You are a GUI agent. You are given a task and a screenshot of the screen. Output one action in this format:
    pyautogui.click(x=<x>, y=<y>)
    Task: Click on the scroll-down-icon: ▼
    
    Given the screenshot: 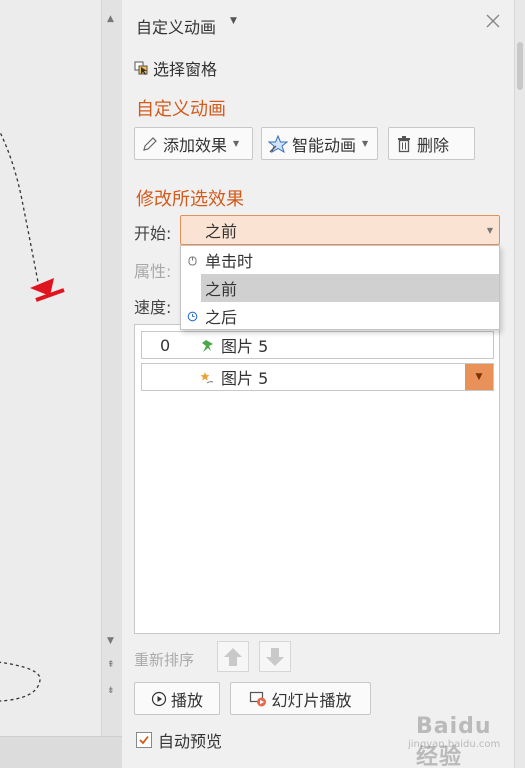 What is the action you would take?
    pyautogui.click(x=110, y=641)
    